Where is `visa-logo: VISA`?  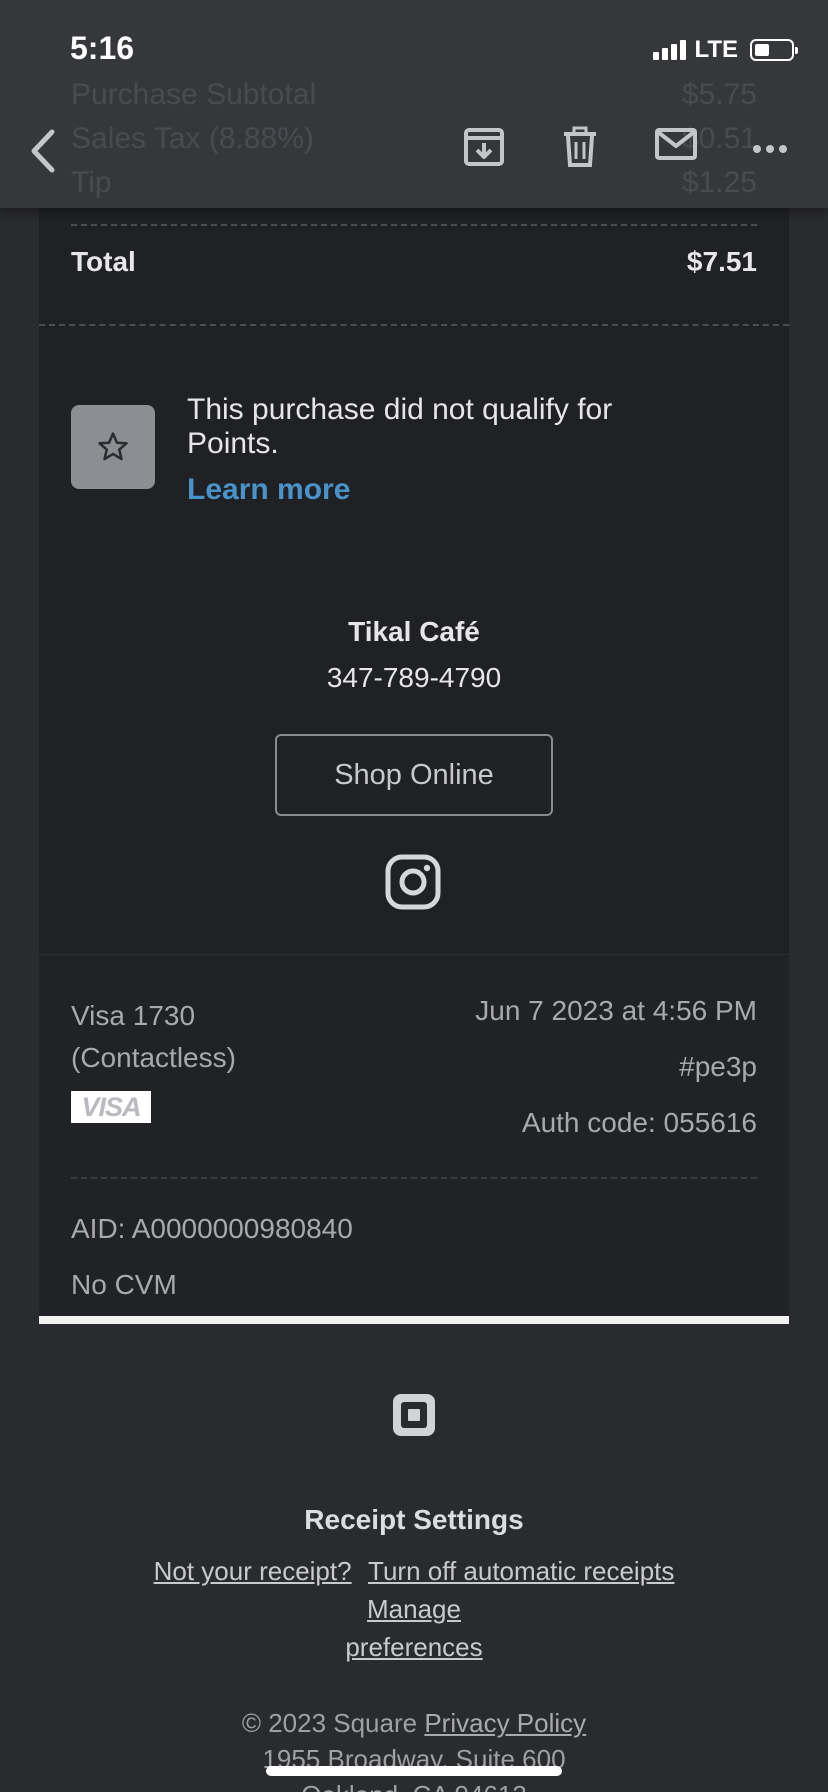
visa-logo: VISA is located at coordinates (111, 1107).